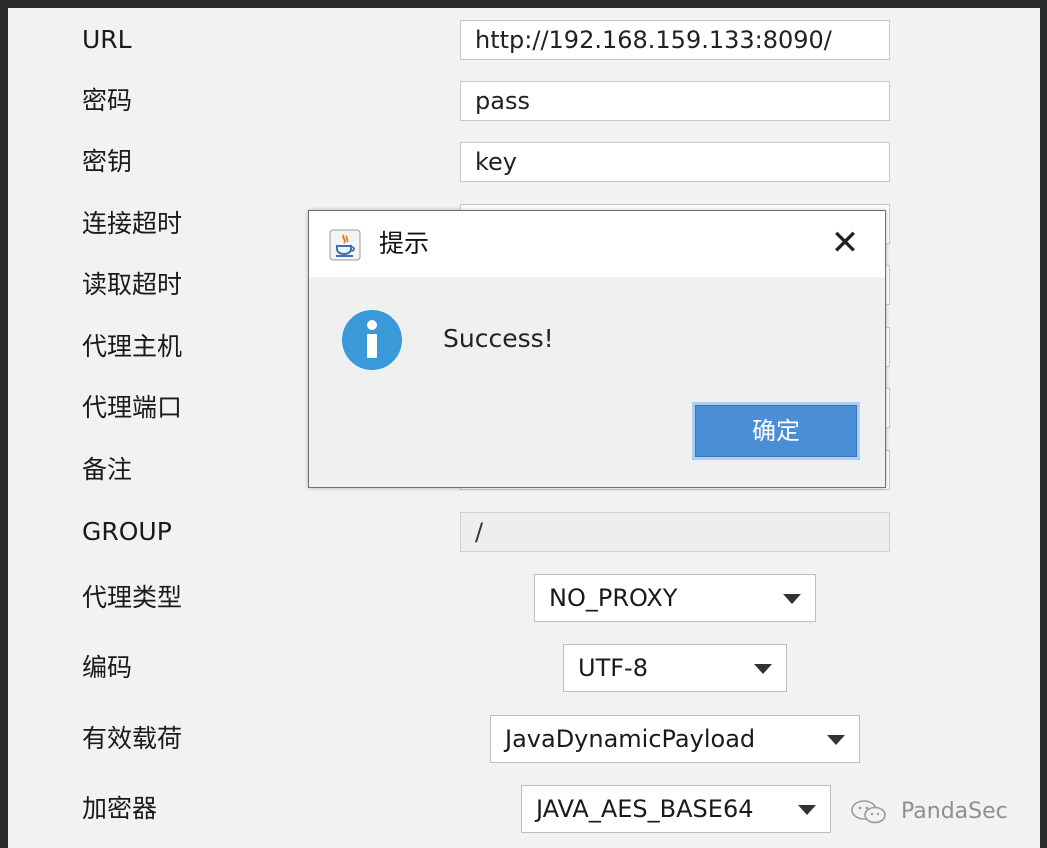 The height and width of the screenshot is (848, 1047). I want to click on url-field: http://192.168.159.133:8090/, so click(675, 40).